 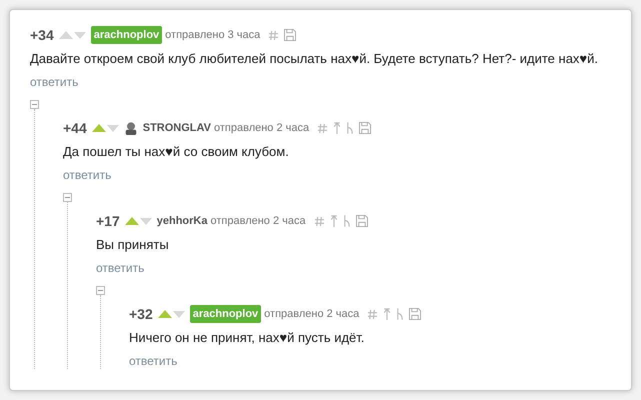 I want to click on comment-score: +32, so click(x=141, y=314).